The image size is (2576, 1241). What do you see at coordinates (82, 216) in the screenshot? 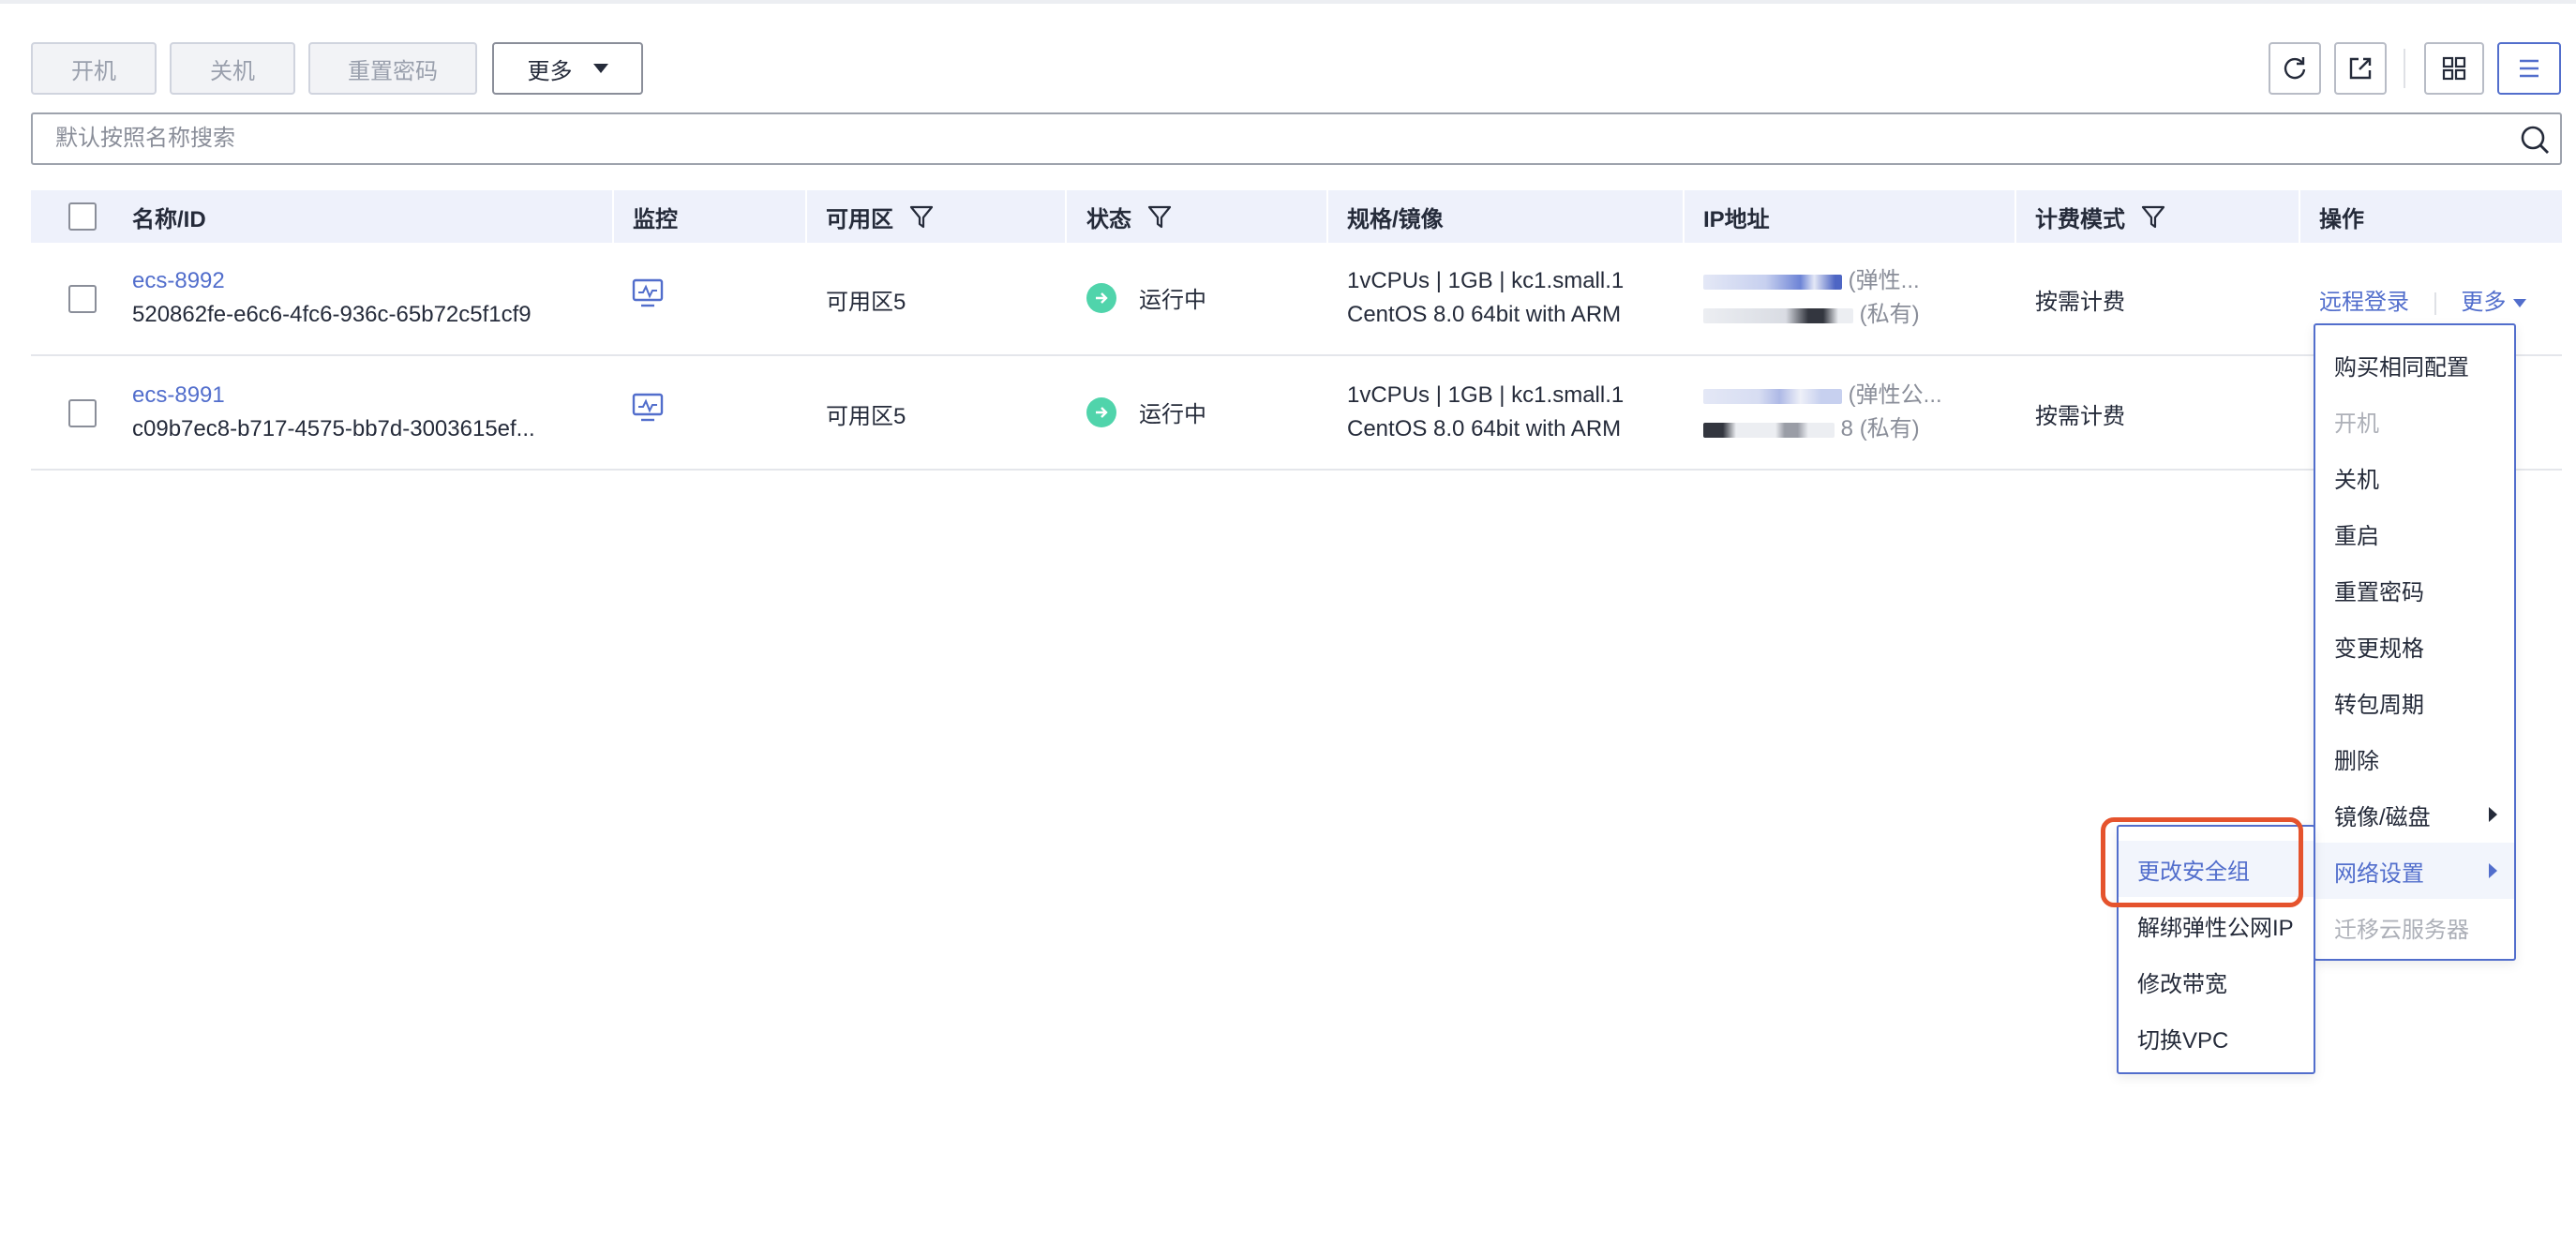
I see `select-all-checkbox` at bounding box center [82, 216].